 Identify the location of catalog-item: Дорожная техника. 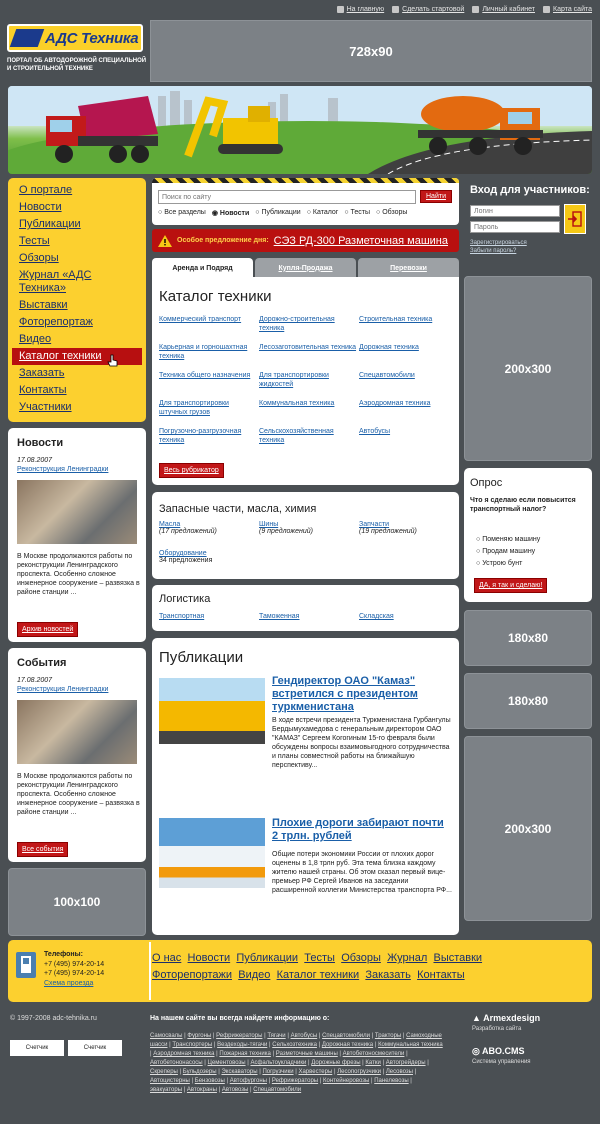
(404, 352).